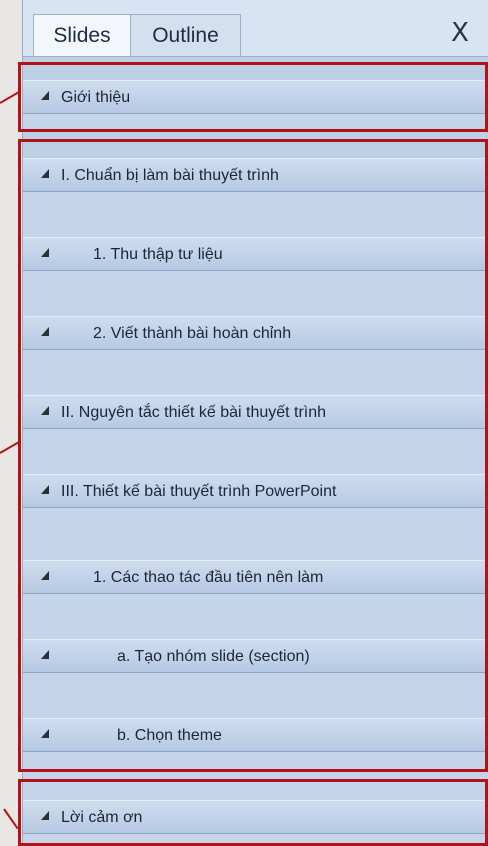  I want to click on section-header-thu-thap: 1. Thu thập tư liệu, so click(255, 254).